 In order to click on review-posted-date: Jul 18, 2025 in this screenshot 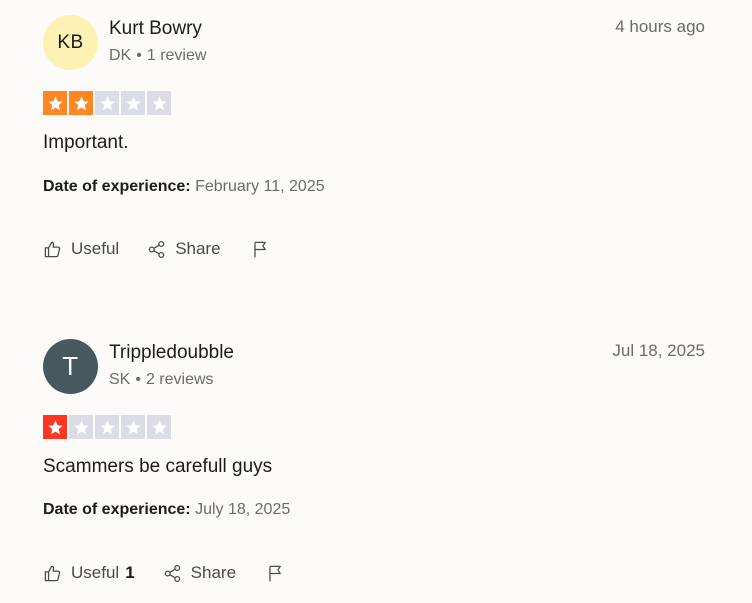, I will do `click(658, 350)`.